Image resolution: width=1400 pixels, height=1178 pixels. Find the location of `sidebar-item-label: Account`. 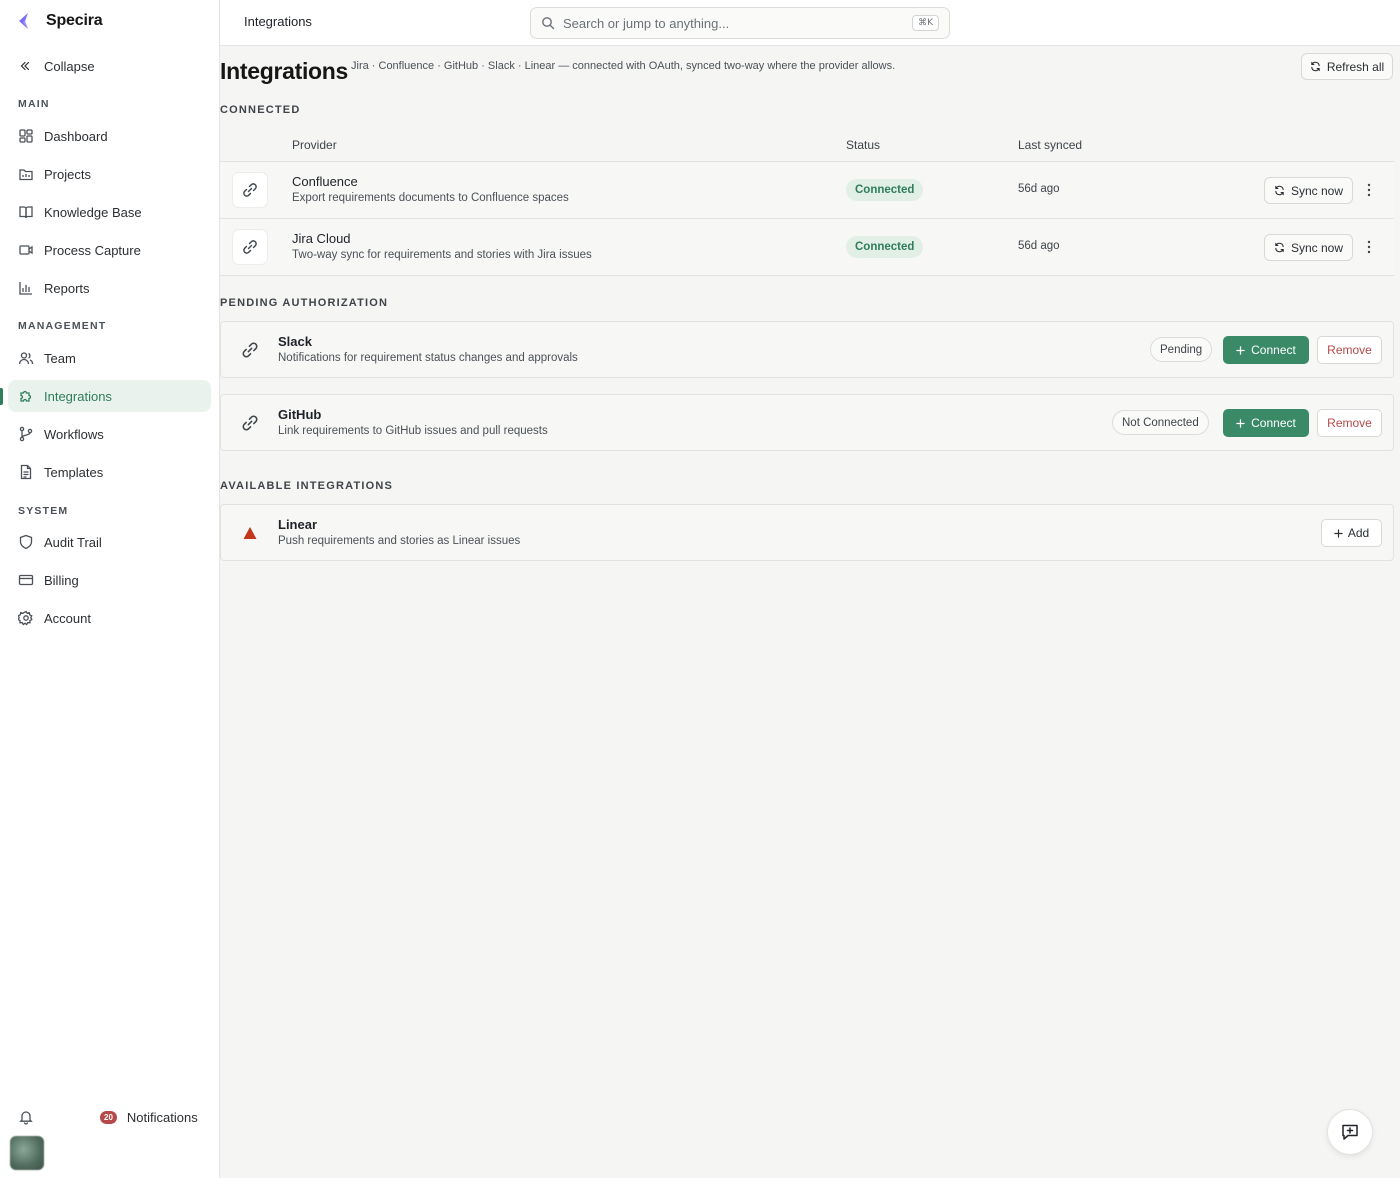

sidebar-item-label: Account is located at coordinates (67, 618).